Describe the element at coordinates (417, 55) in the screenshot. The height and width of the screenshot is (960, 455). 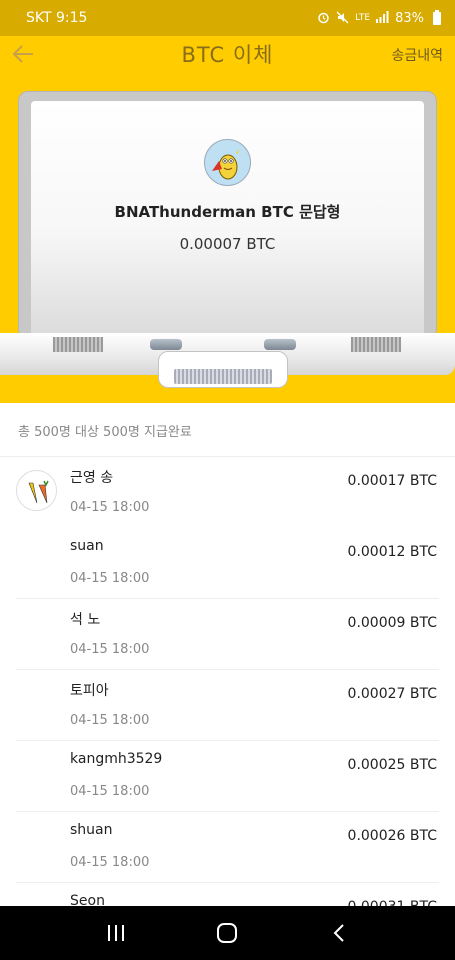
I see `transfer-history-button: 송금내역` at that location.